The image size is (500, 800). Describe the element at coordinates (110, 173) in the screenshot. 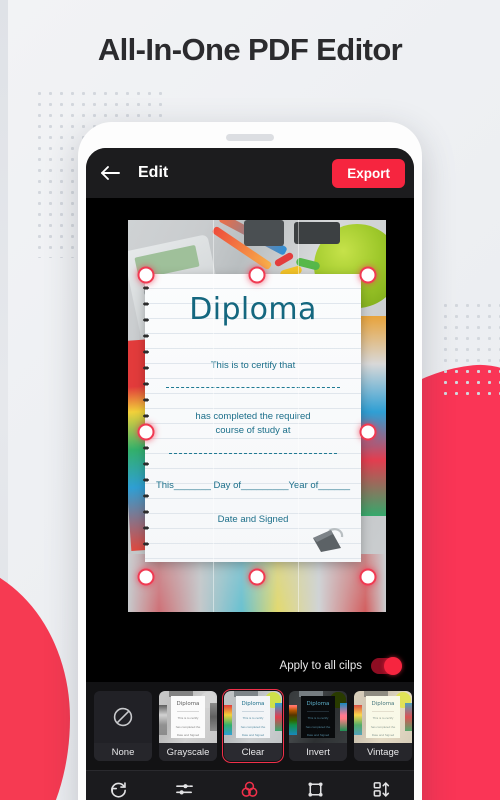

I see `back-arrow-icon` at that location.